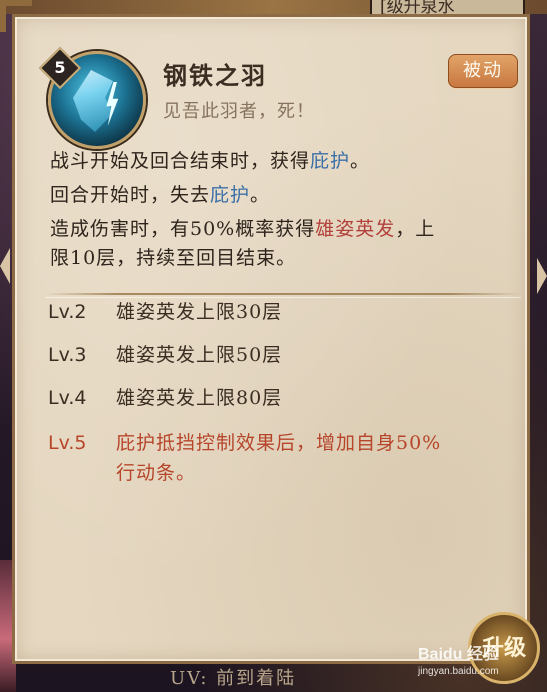 Image resolution: width=547 pixels, height=692 pixels. I want to click on desc-text: ，上, so click(415, 229).